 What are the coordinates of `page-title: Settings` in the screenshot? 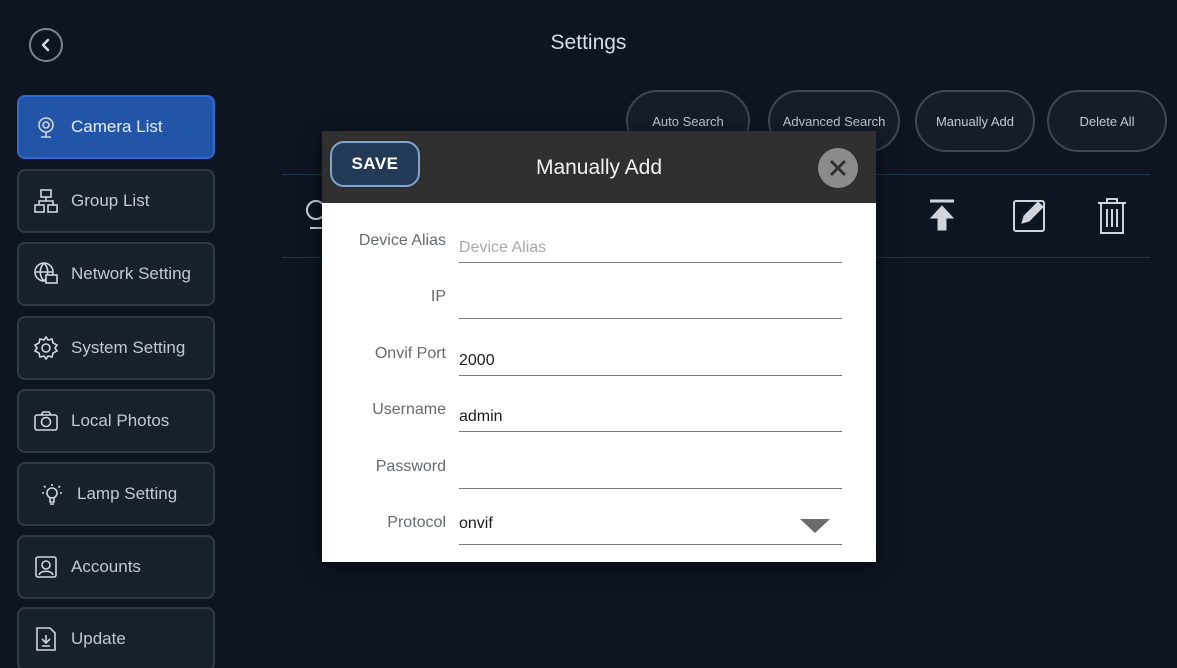 It's located at (588, 42).